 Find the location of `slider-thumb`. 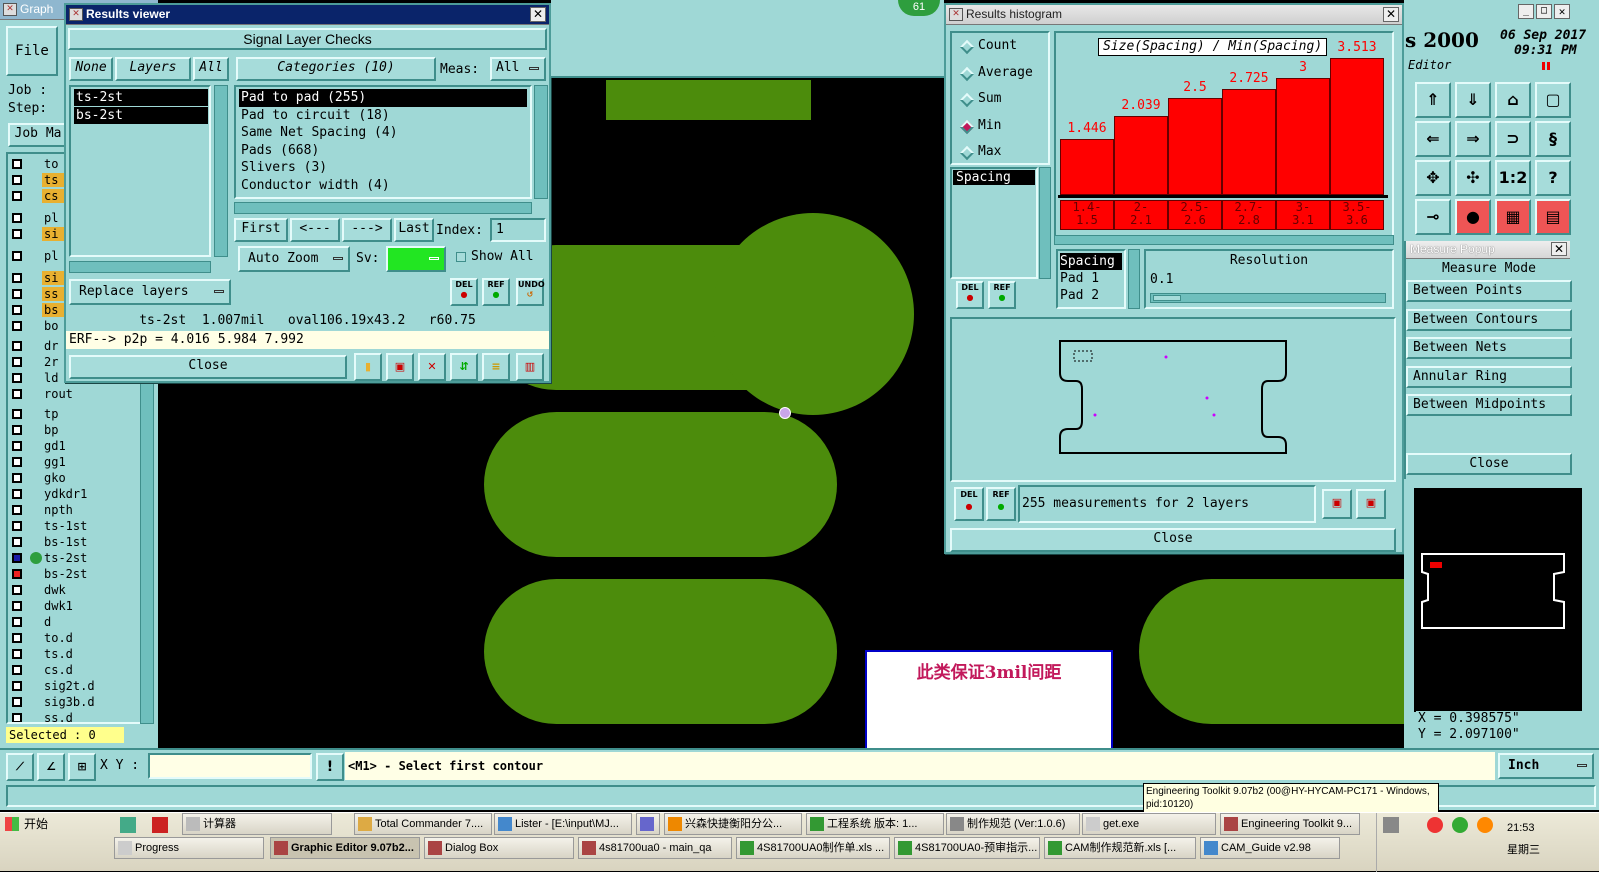

slider-thumb is located at coordinates (1167, 298).